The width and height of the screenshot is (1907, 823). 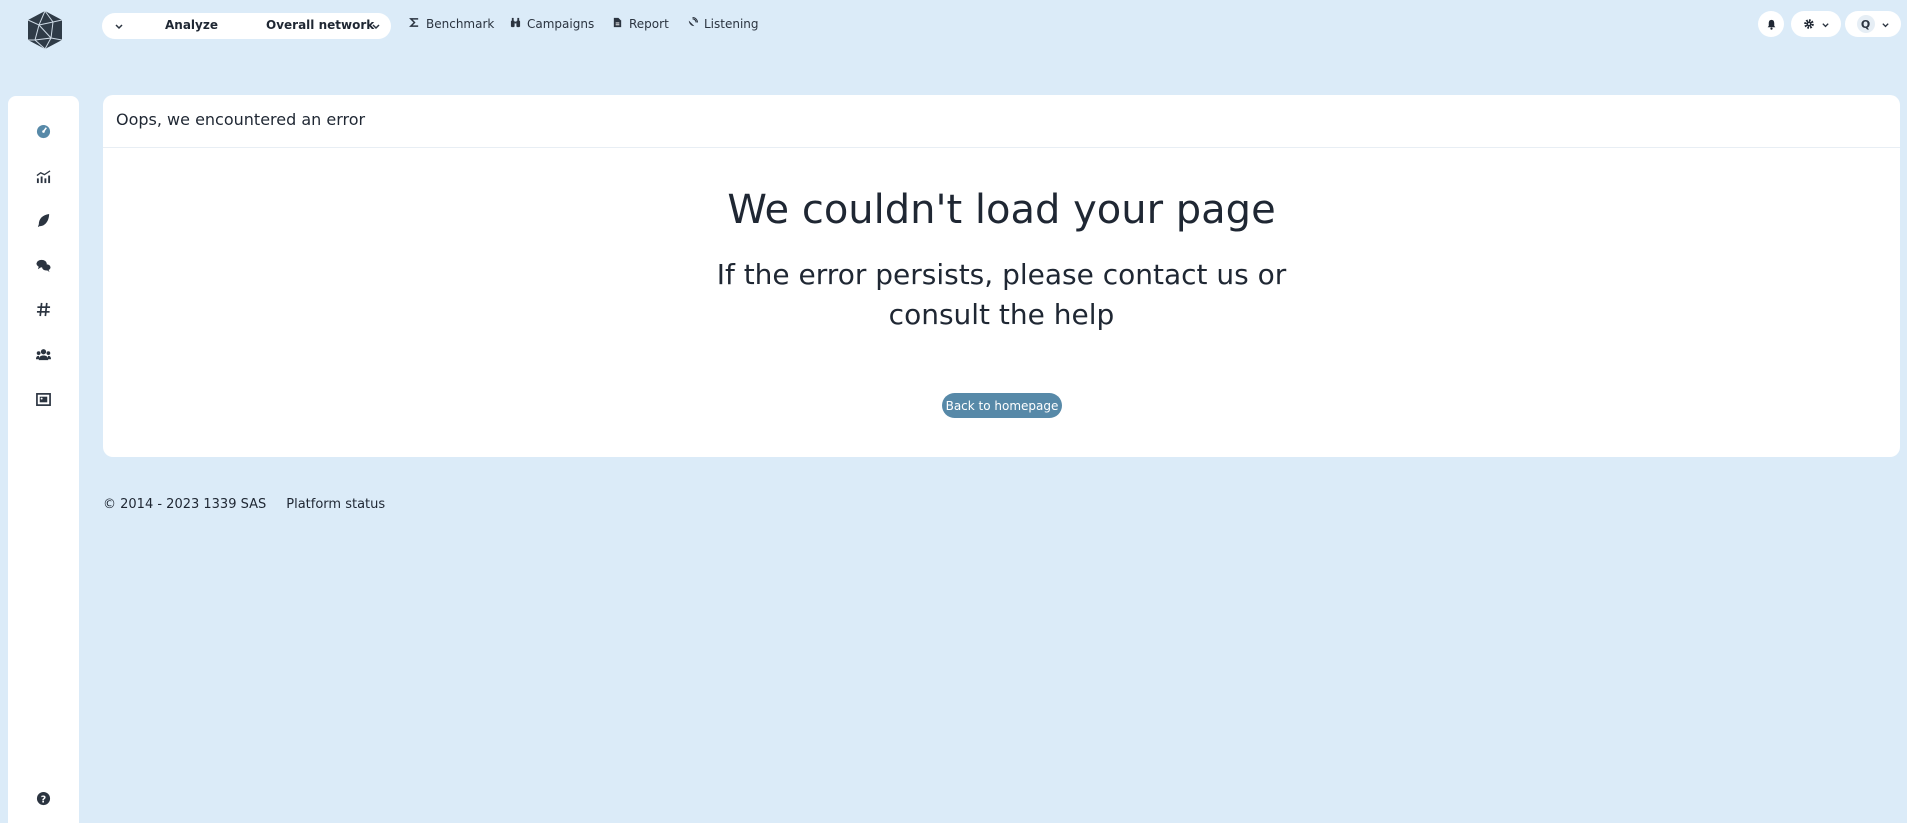 I want to click on platform-status-link: Platform status, so click(x=335, y=504).